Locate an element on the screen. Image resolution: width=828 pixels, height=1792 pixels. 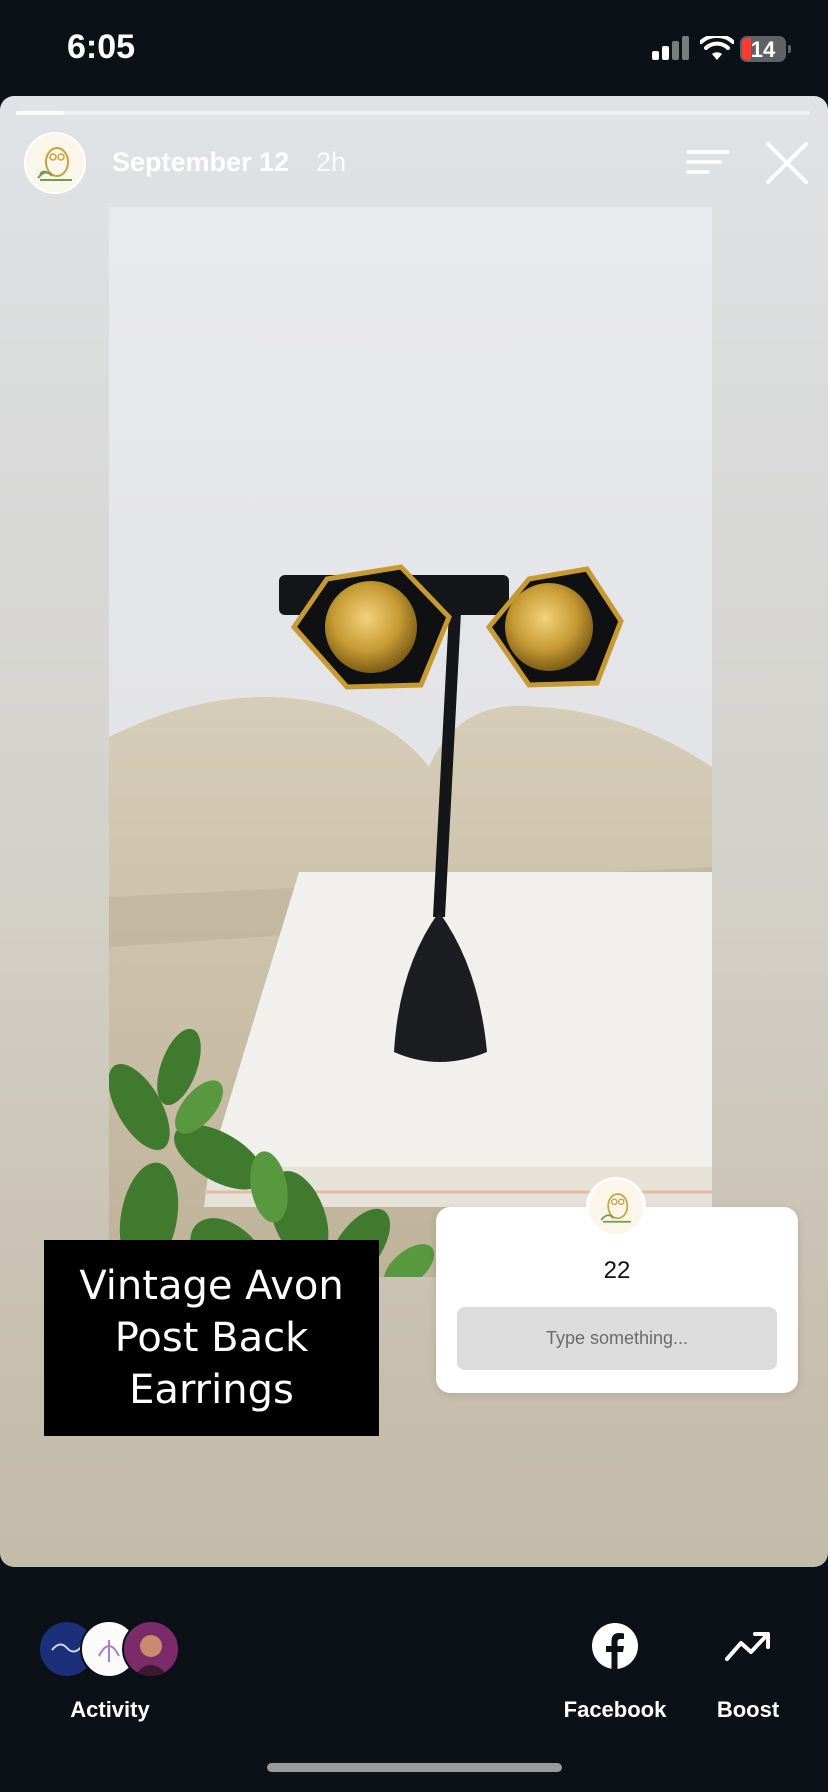
question-text: 22 is located at coordinates (617, 1270).